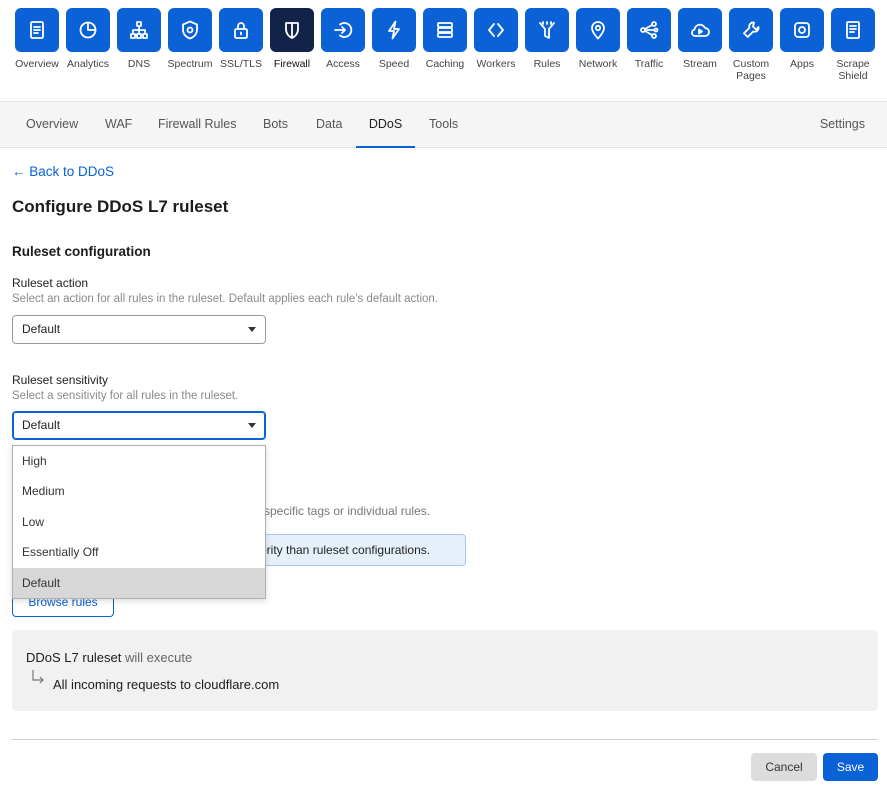 Image resolution: width=887 pixels, height=787 pixels. I want to click on ruleset-sensitivity-label: Ruleset sensitivity, so click(60, 380).